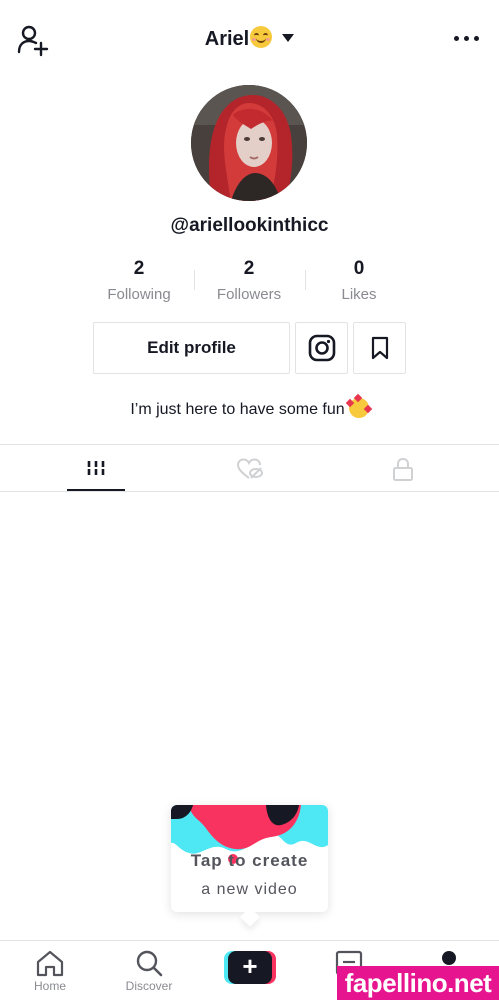 The height and width of the screenshot is (1000, 499). I want to click on profile-stats: 2 Following 2 Followers 0 Likes, so click(250, 283).